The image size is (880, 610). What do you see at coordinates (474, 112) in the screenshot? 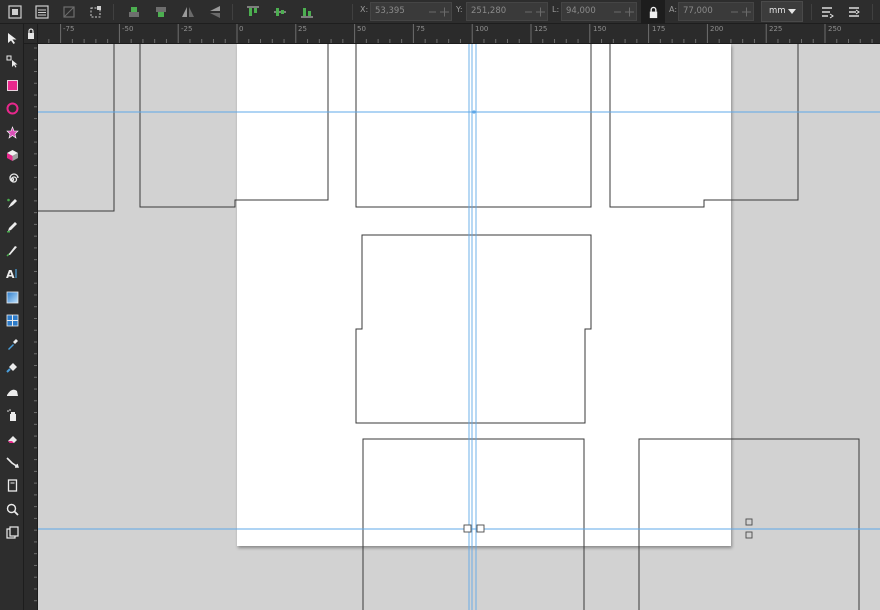
I see `guide-anchor` at bounding box center [474, 112].